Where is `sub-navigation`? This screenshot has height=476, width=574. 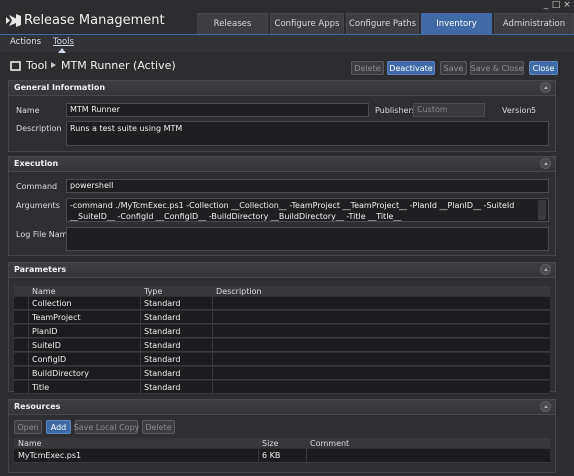 sub-navigation is located at coordinates (287, 43).